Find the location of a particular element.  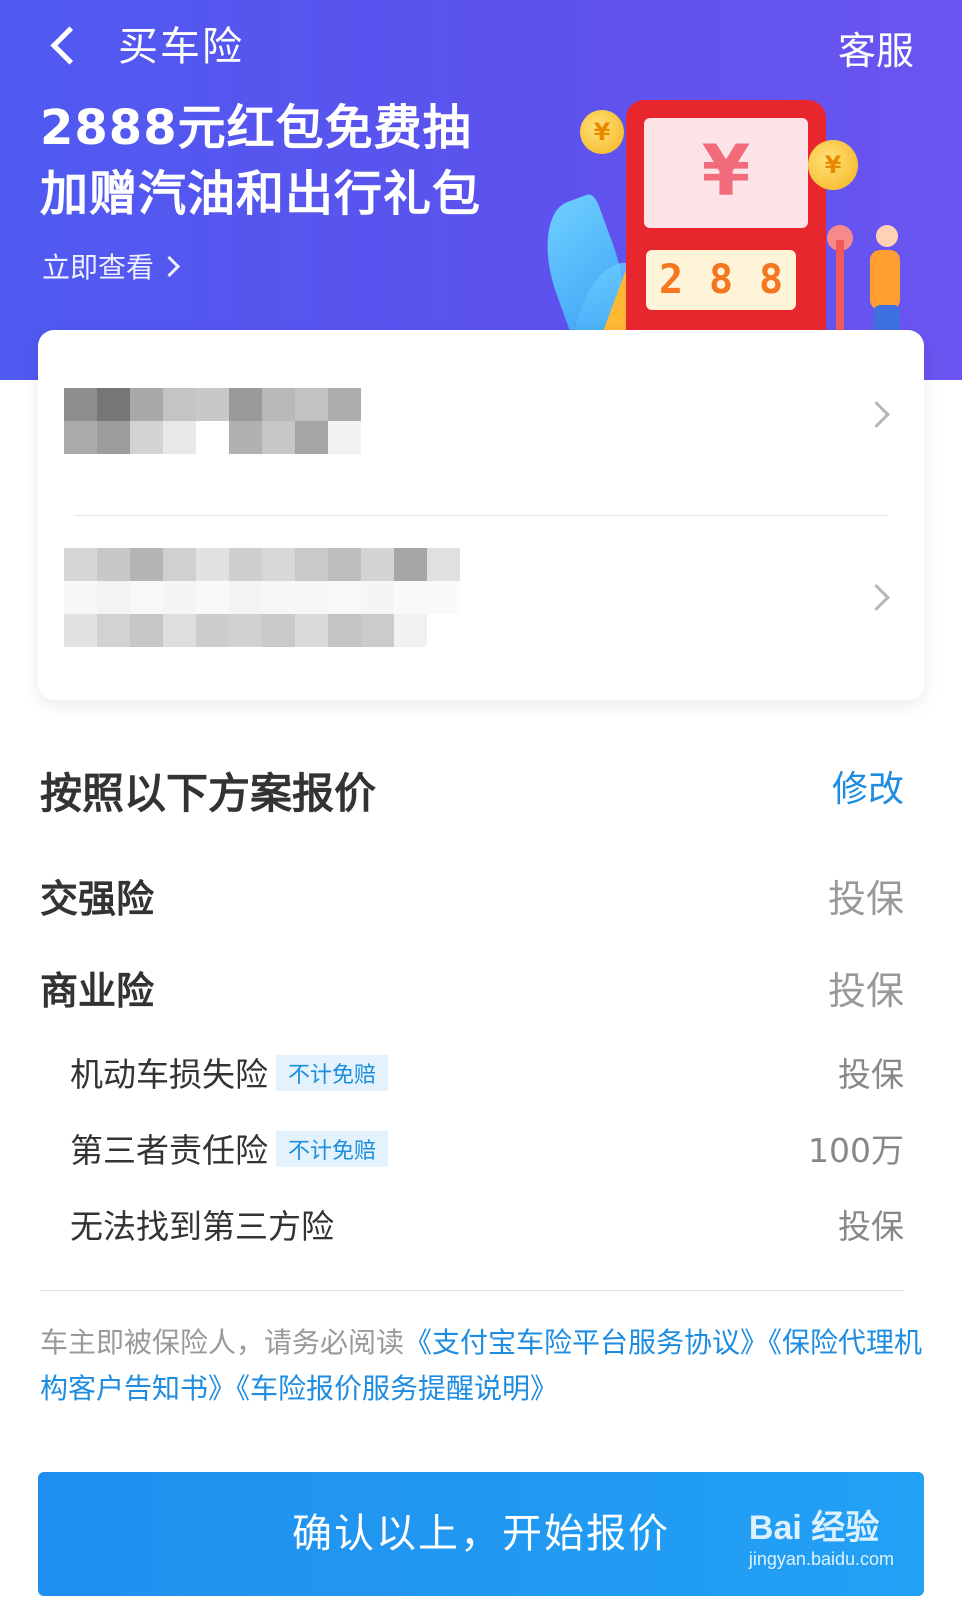

slot-machine-display: 2 8 8 is located at coordinates (721, 280).